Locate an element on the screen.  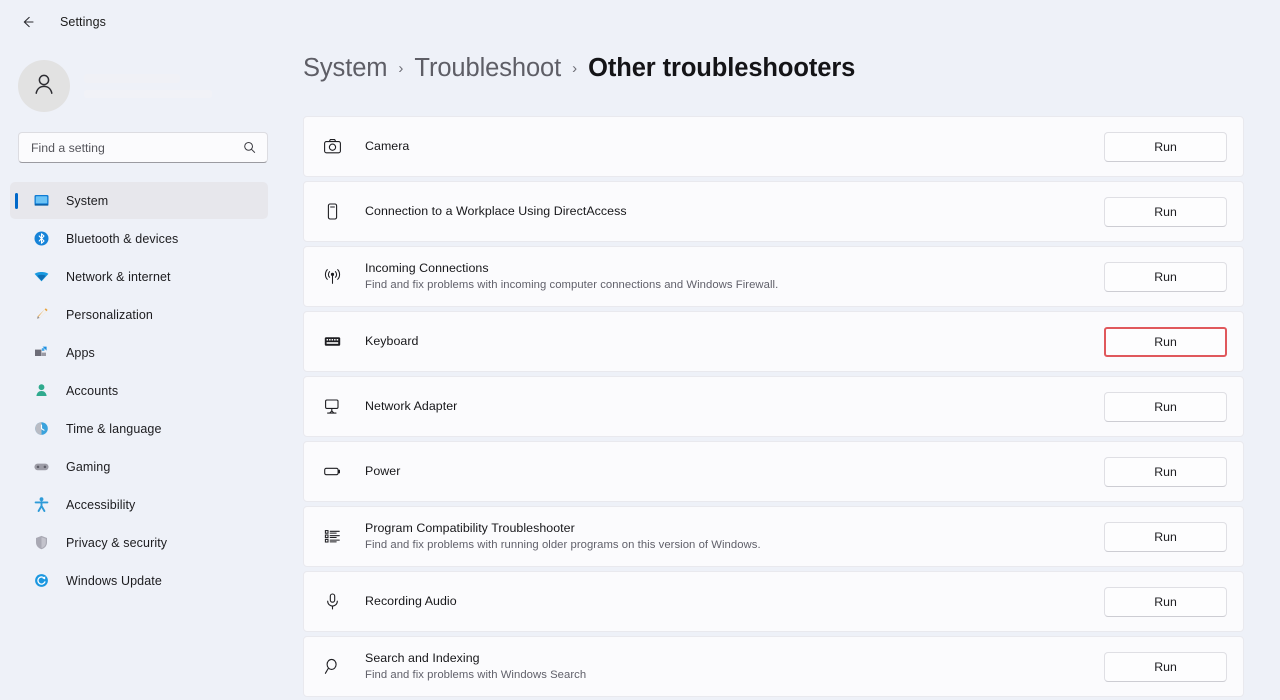
app-title: Settings is located at coordinates (83, 22).